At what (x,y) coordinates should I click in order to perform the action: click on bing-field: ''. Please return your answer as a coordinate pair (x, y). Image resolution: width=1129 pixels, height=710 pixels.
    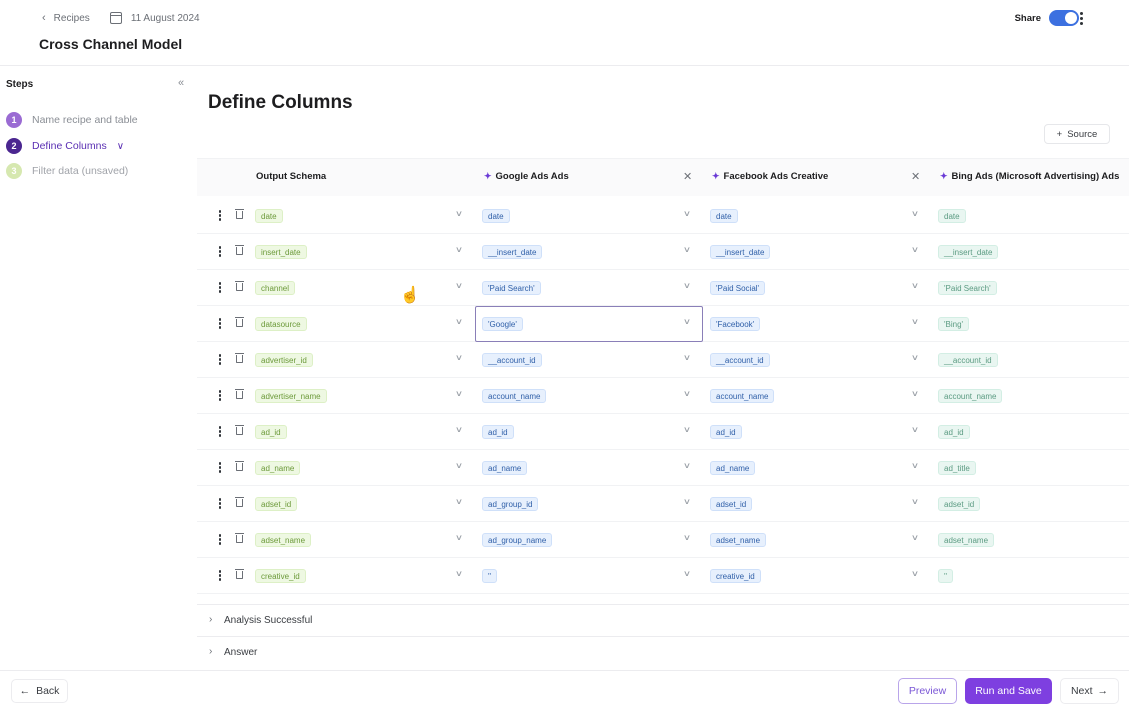
    Looking at the image, I should click on (946, 576).